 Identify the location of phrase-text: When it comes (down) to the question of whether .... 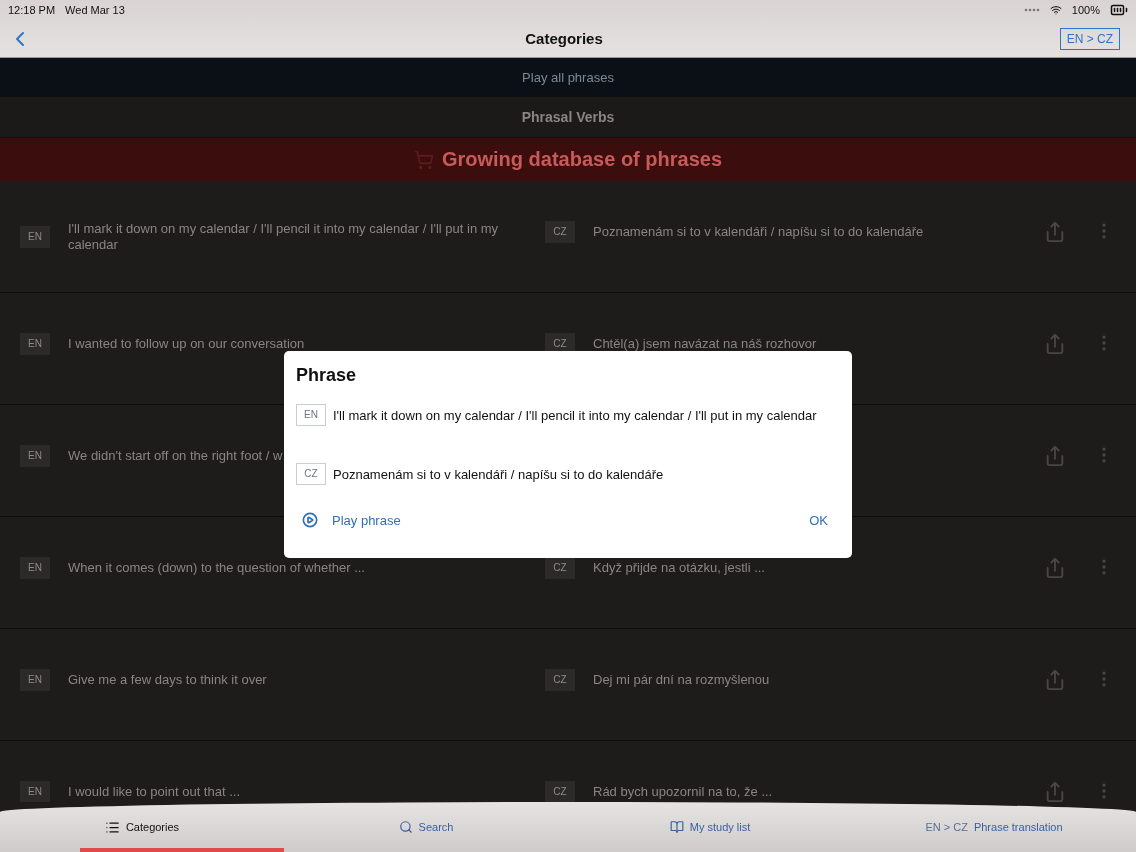
(216, 568).